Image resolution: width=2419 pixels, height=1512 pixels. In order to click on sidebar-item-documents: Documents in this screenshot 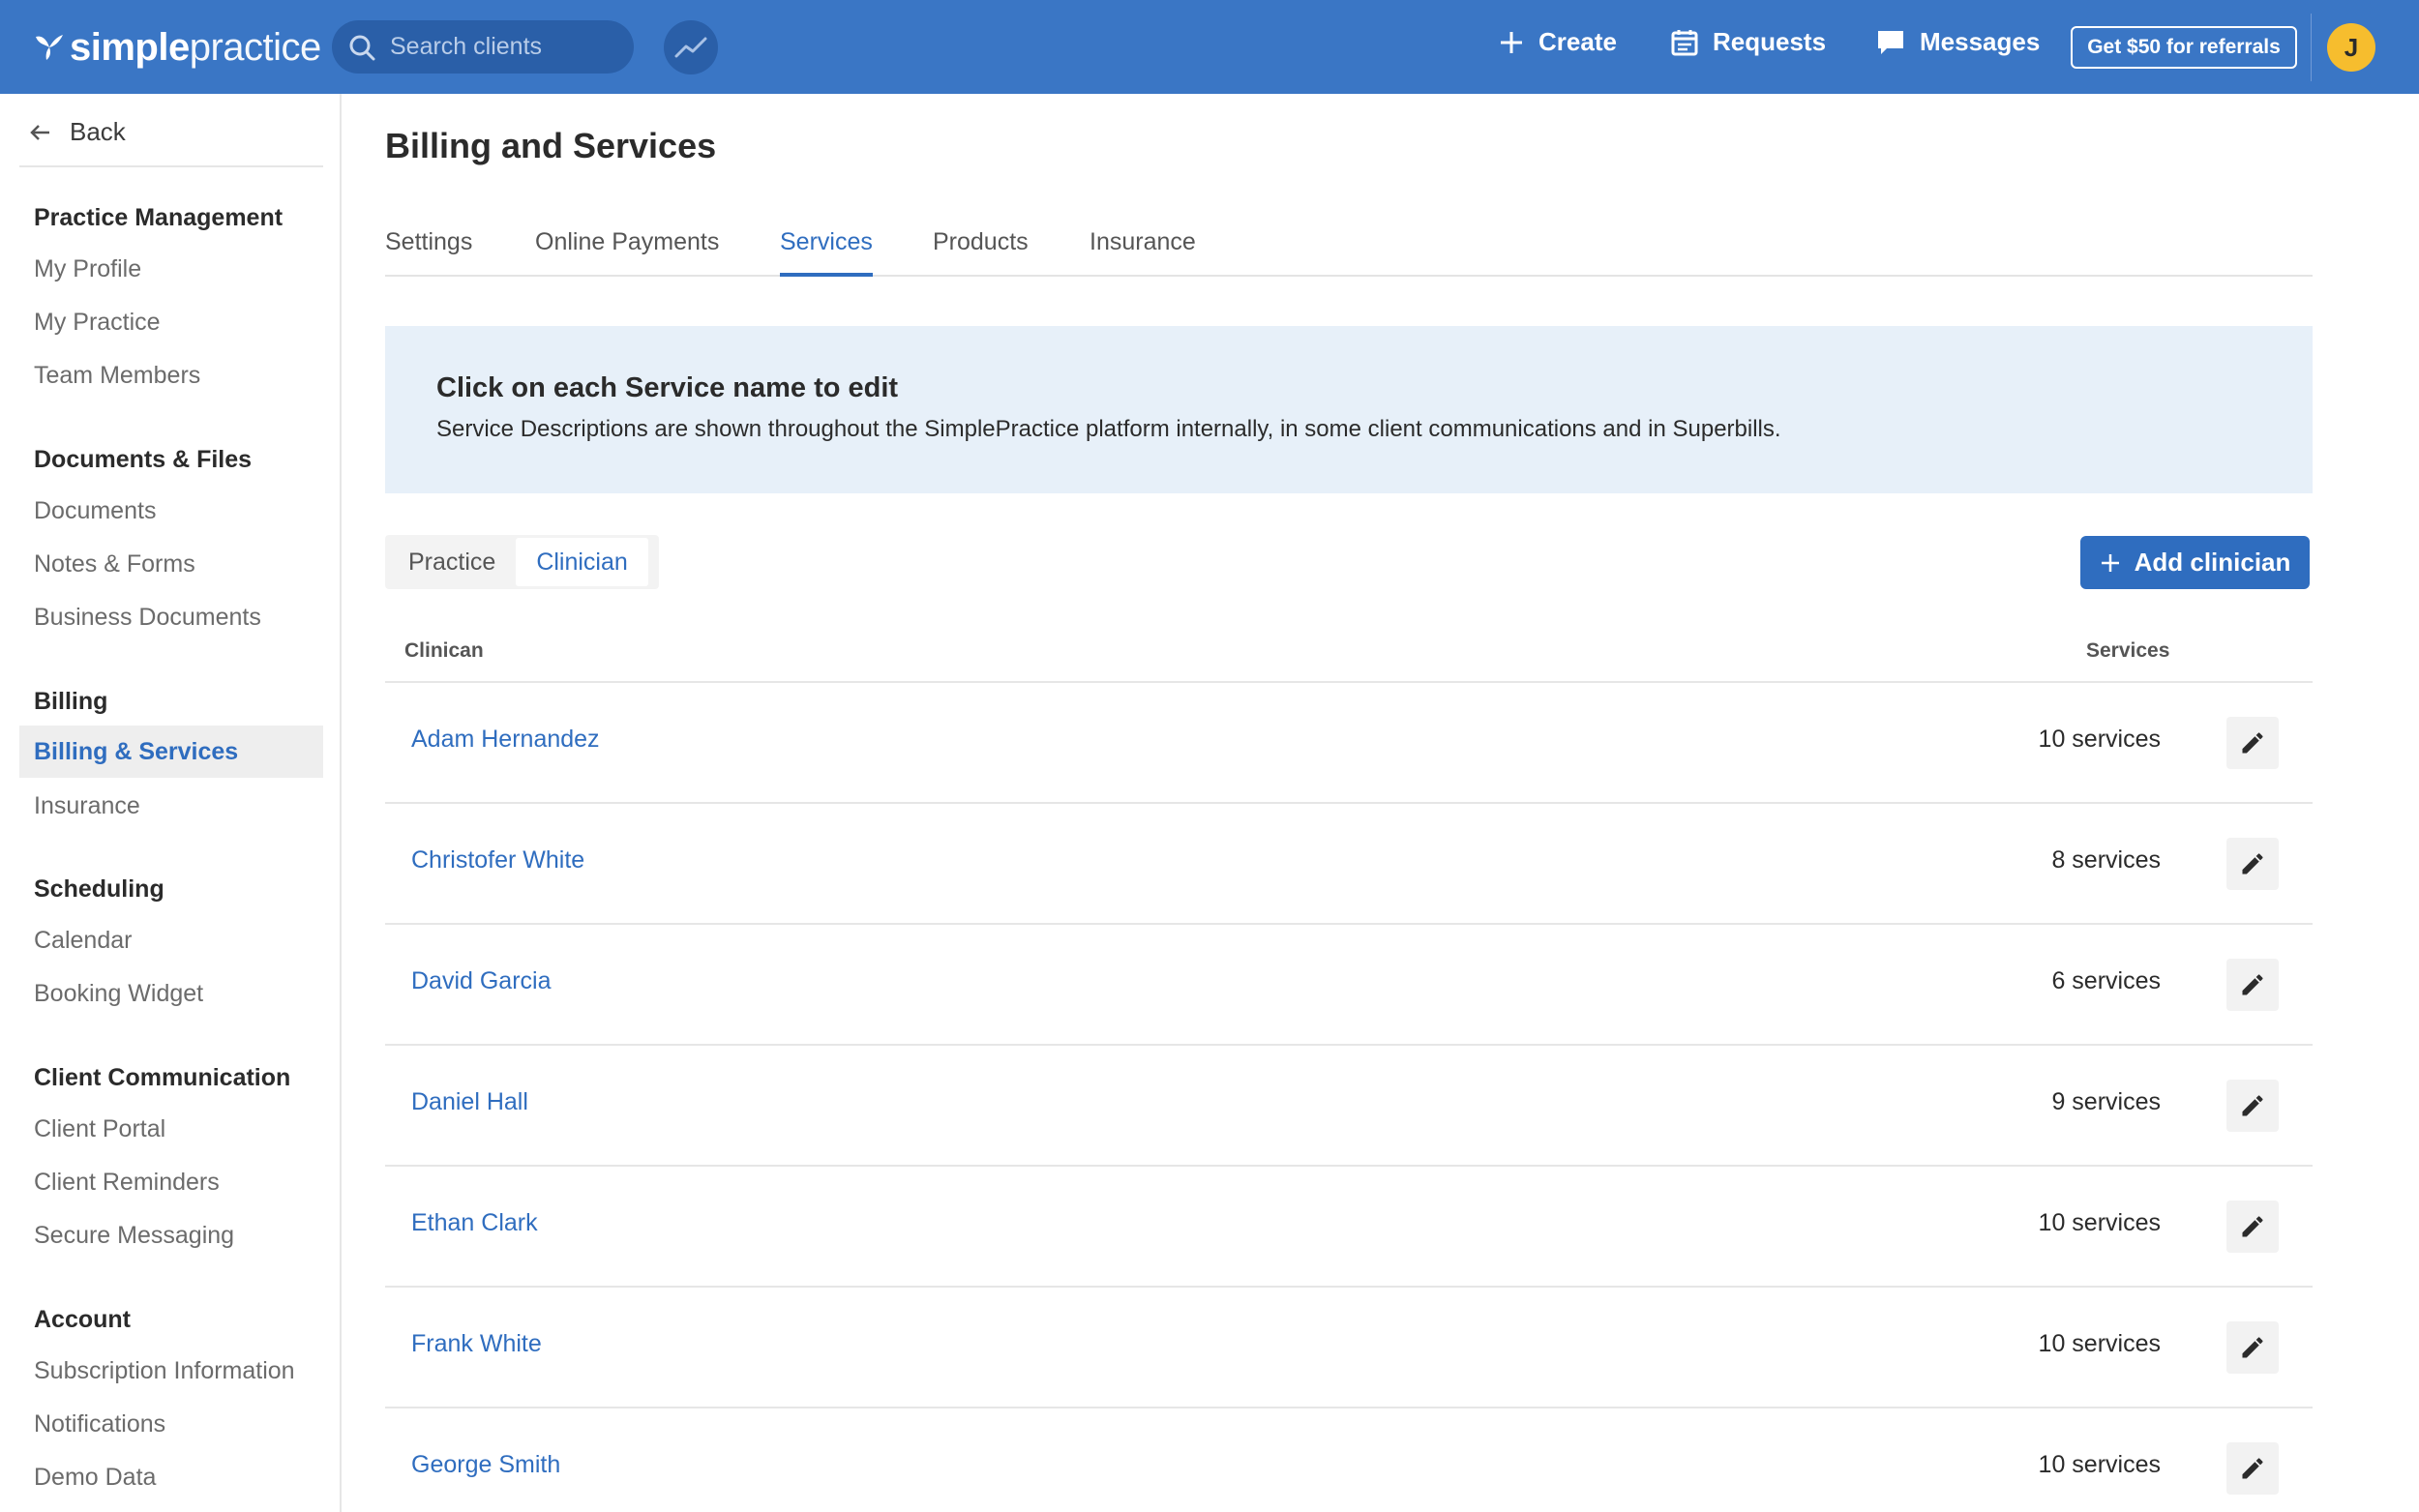, I will do `click(171, 511)`.